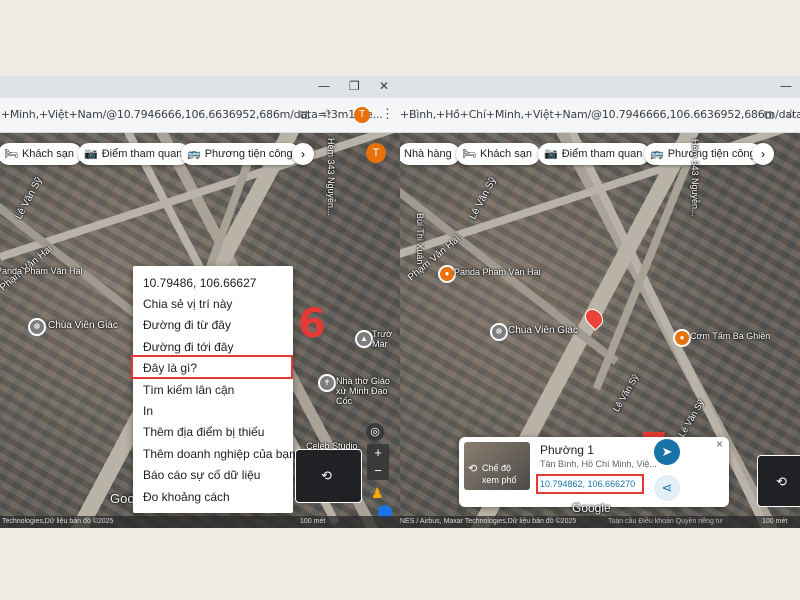 This screenshot has width=800, height=600. I want to click on map-label: Trườ Mar, so click(382, 339).